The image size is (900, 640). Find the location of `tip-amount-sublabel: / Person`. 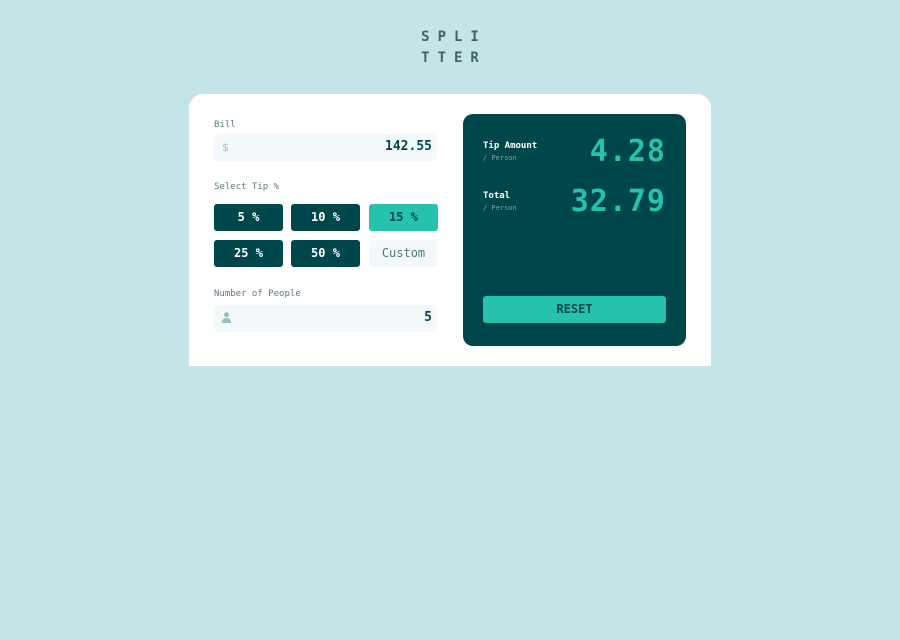

tip-amount-sublabel: / Person is located at coordinates (500, 158).